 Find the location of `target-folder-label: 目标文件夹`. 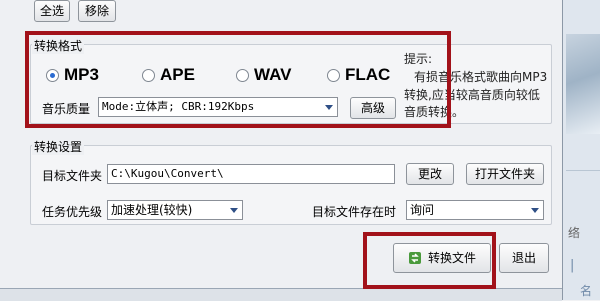

target-folder-label: 目标文件夹 is located at coordinates (72, 176).